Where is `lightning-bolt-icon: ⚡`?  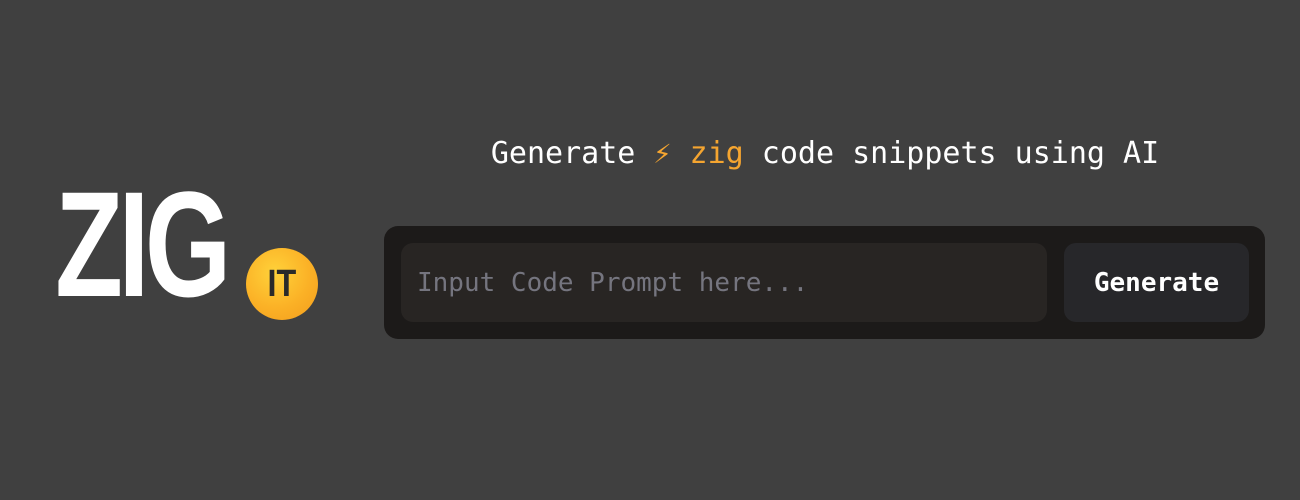 lightning-bolt-icon: ⚡ is located at coordinates (662, 153).